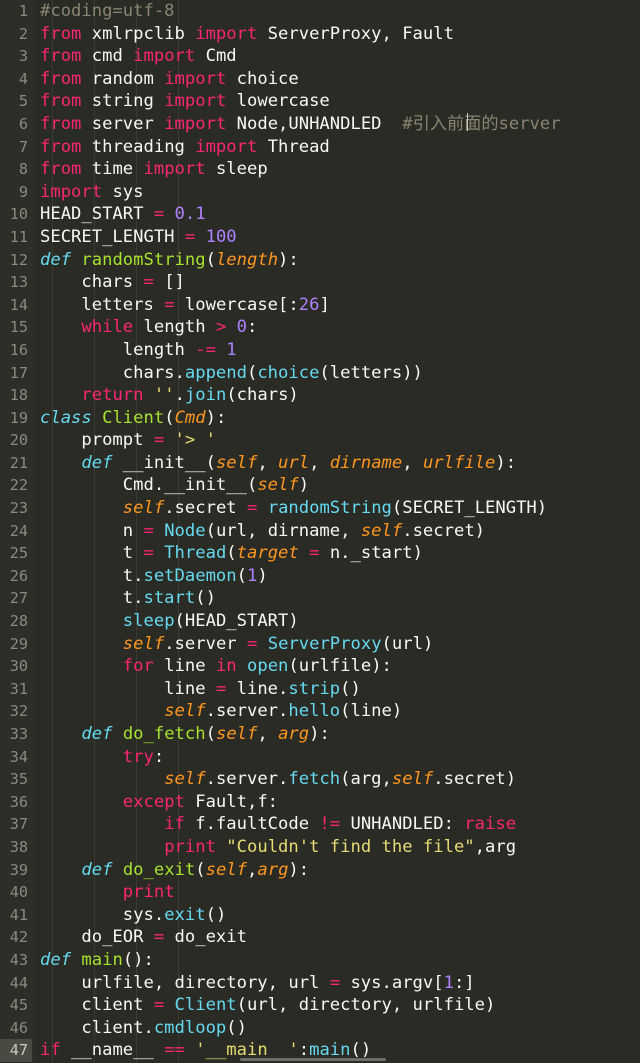 Image resolution: width=640 pixels, height=1063 pixels. Describe the element at coordinates (320, 598) in the screenshot. I see `code-line: 27 t.start()` at that location.